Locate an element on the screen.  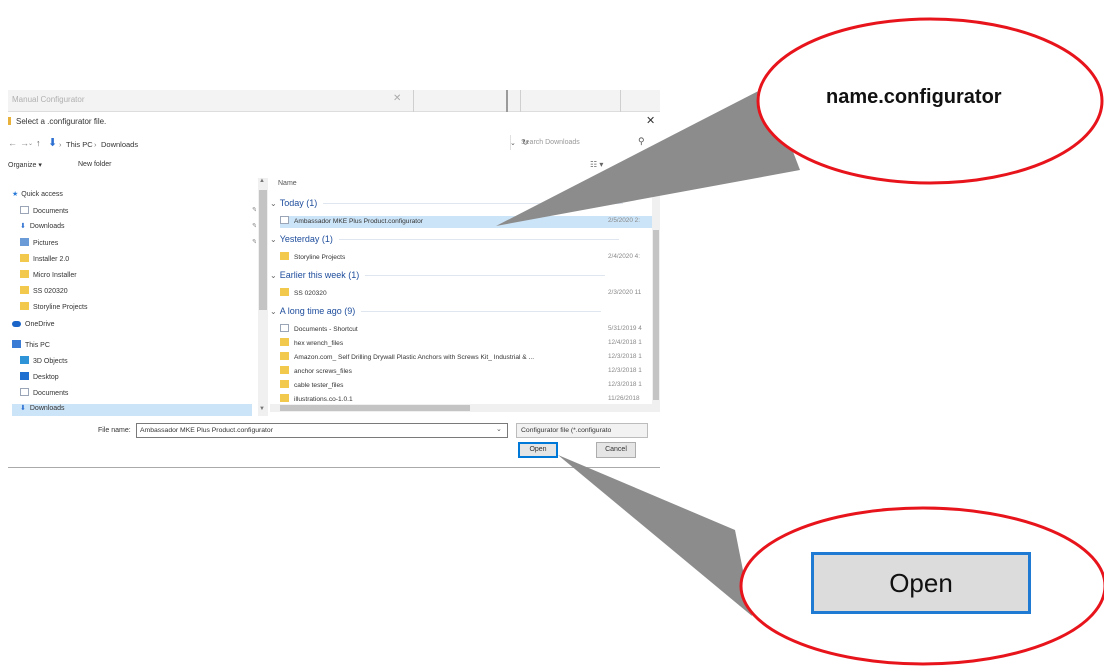
callout-pointer-top is located at coordinates (648, 156).